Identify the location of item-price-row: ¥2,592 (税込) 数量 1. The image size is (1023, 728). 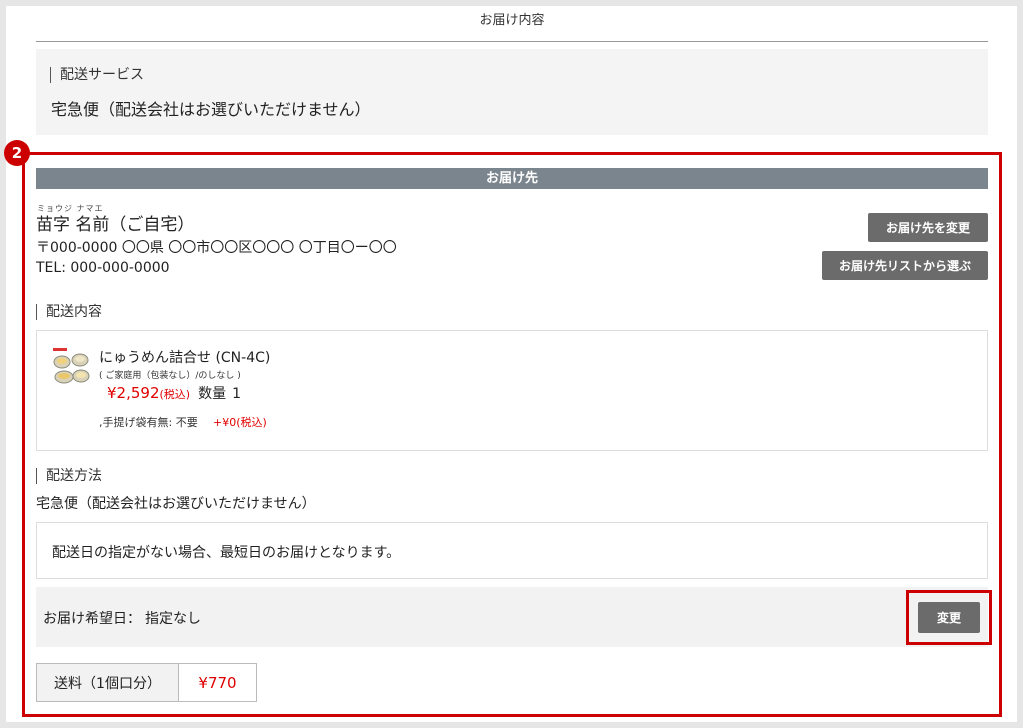
(174, 393).